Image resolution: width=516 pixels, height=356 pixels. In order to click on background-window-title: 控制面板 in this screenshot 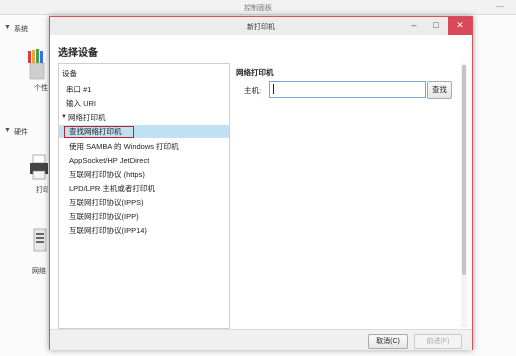, I will do `click(258, 8)`.